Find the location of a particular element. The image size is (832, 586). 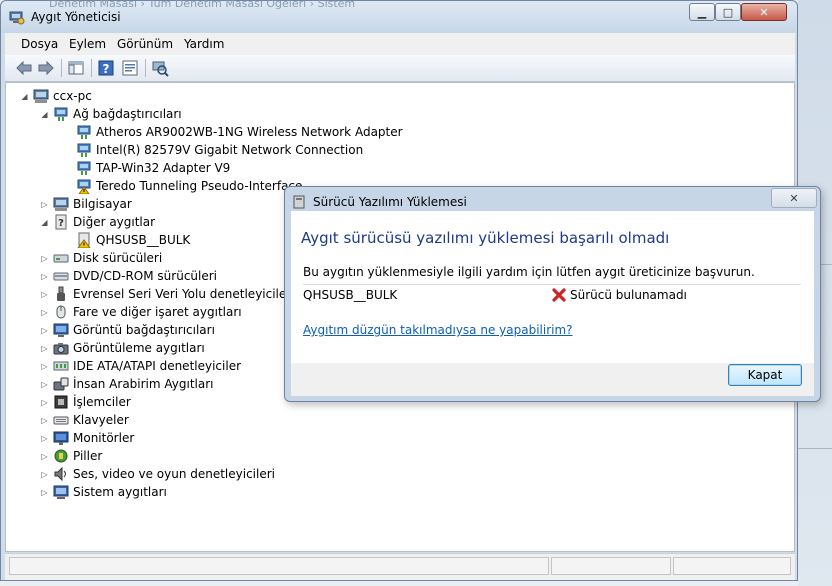

menu-dosya: Dosya is located at coordinates (39, 44).